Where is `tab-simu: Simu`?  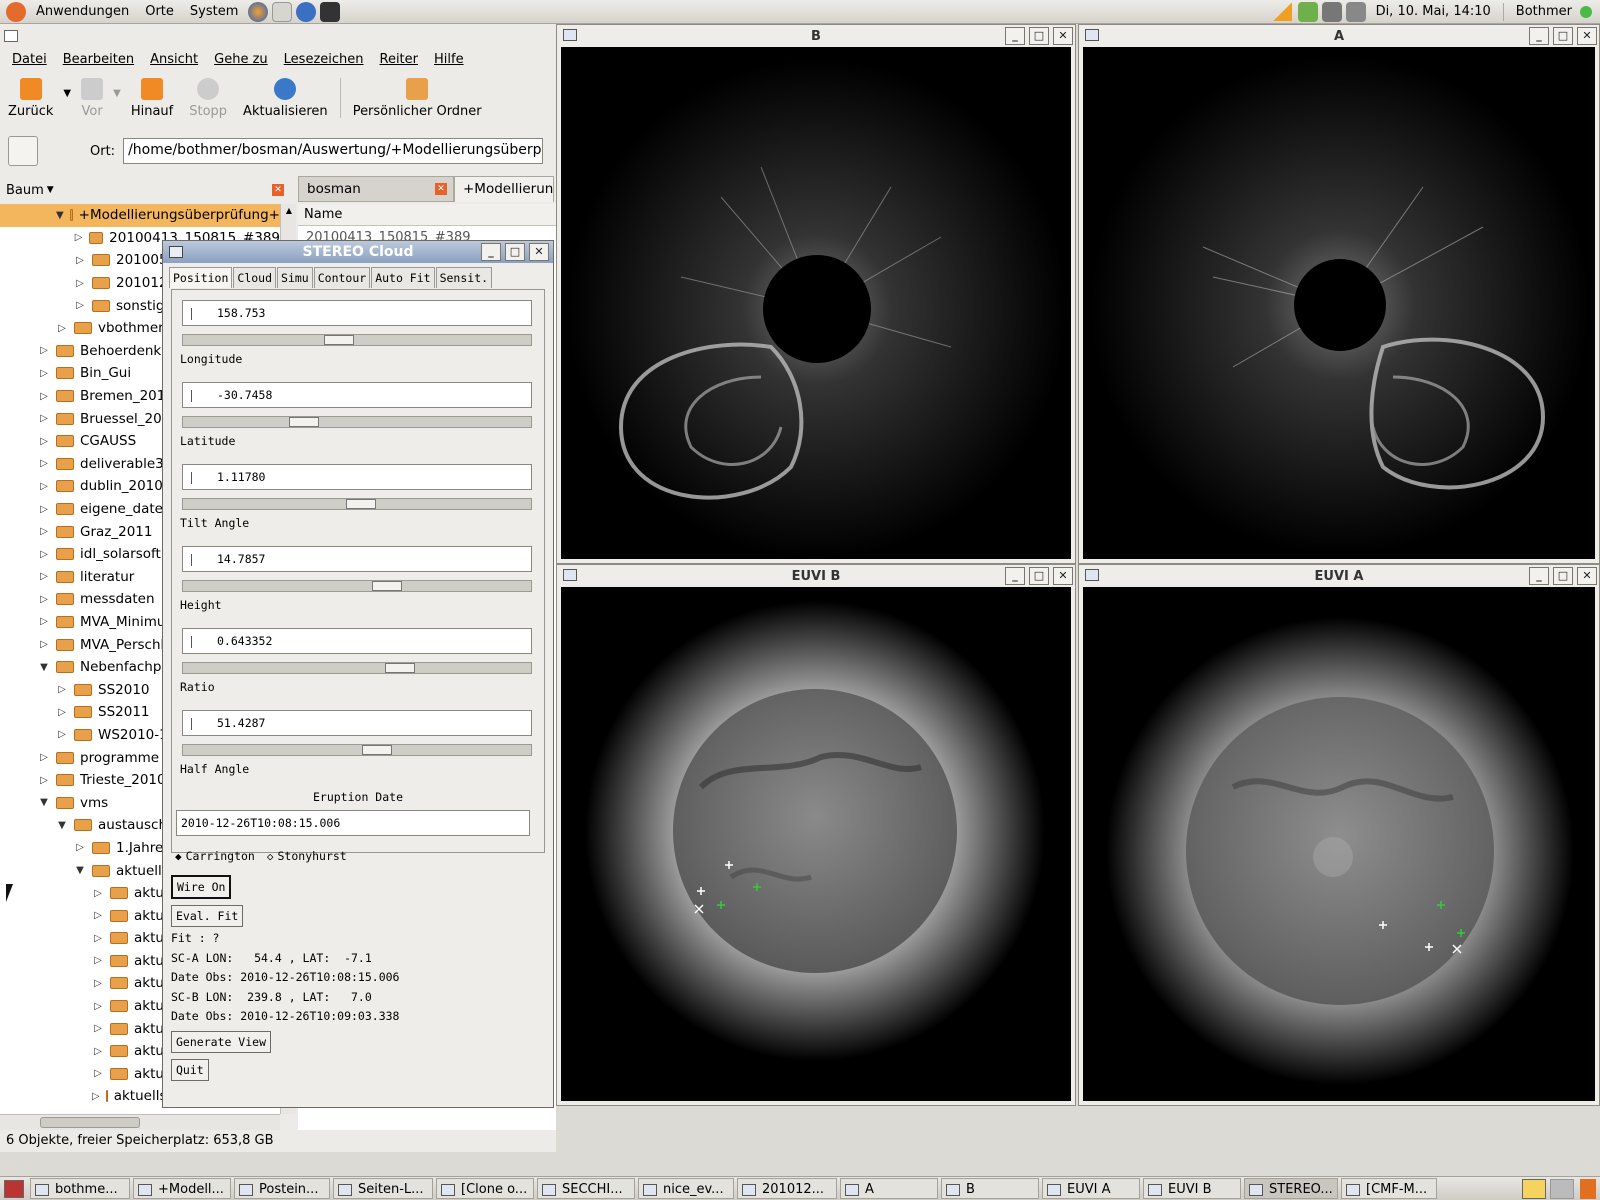
tab-simu: Simu is located at coordinates (295, 277).